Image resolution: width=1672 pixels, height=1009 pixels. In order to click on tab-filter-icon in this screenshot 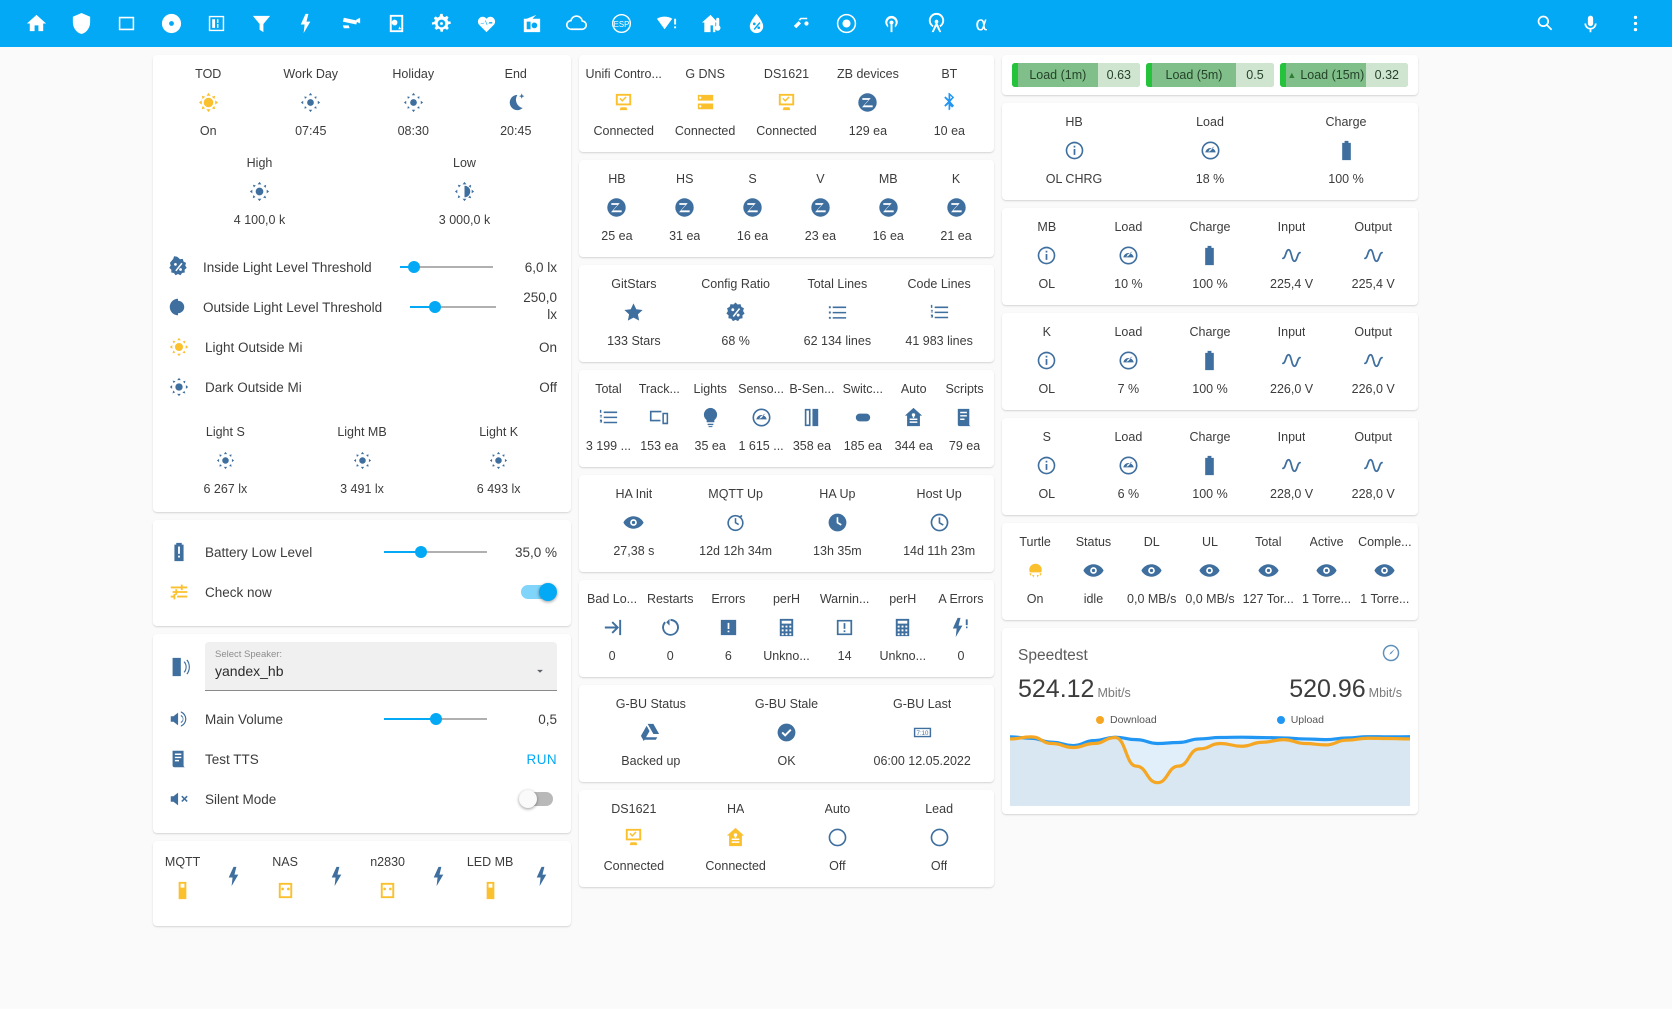, I will do `click(261, 23)`.